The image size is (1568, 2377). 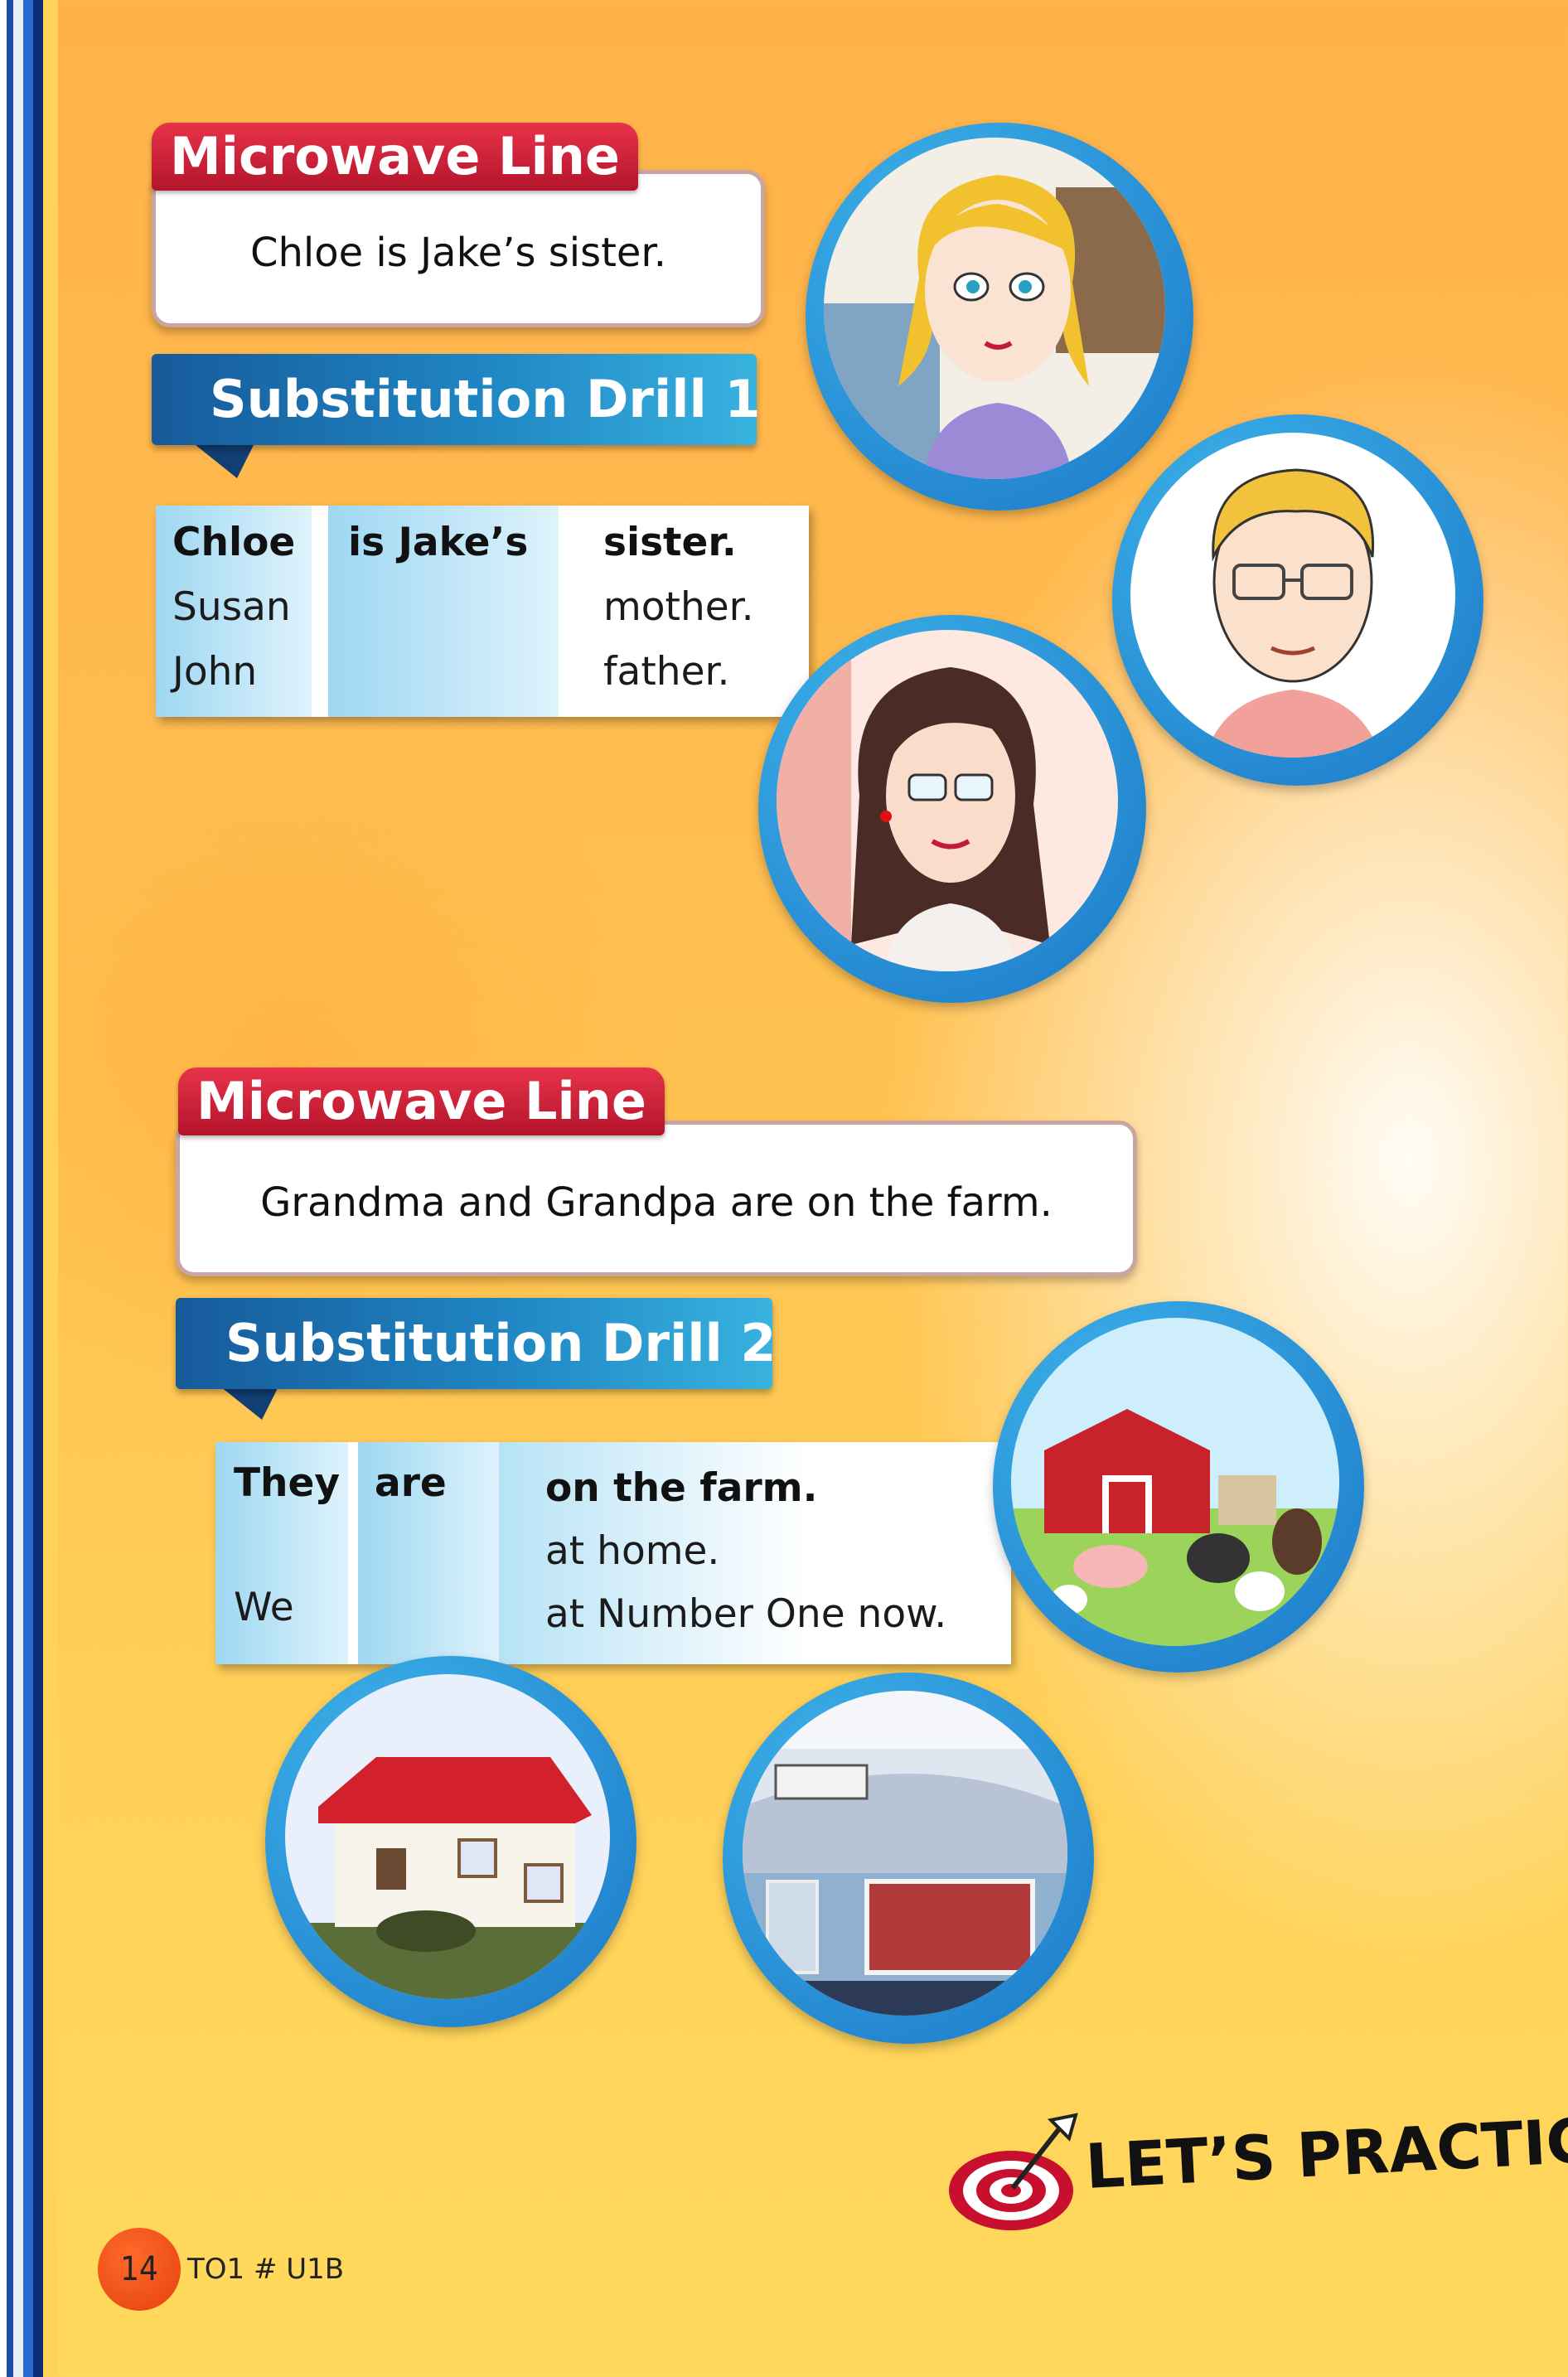 What do you see at coordinates (29, 1188) in the screenshot?
I see `book-spine` at bounding box center [29, 1188].